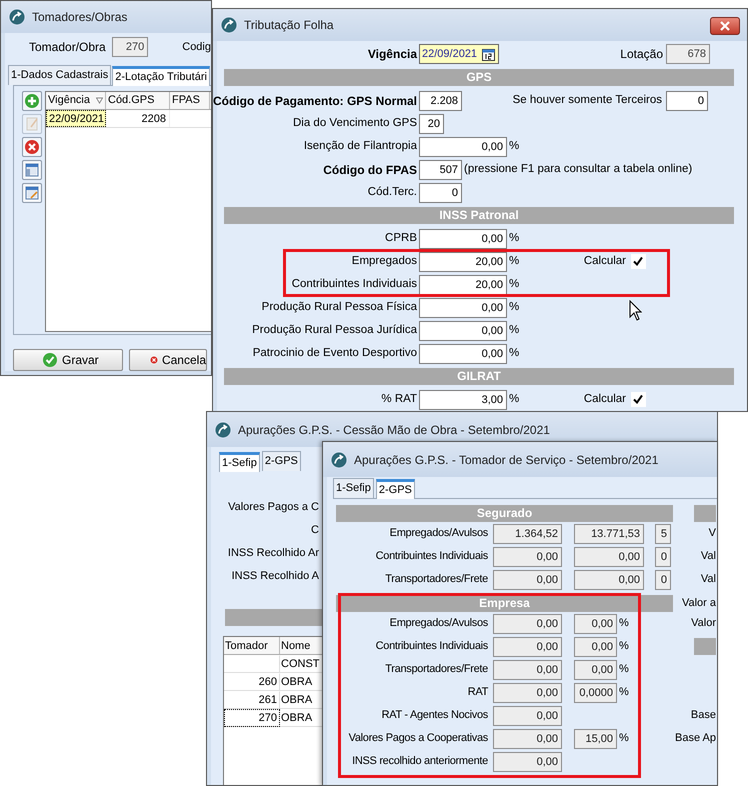 The width and height of the screenshot is (748, 786). I want to click on window-title: Apurações G.P.S. - Cessão Mão de Obra - Setembro/2021, so click(394, 430).